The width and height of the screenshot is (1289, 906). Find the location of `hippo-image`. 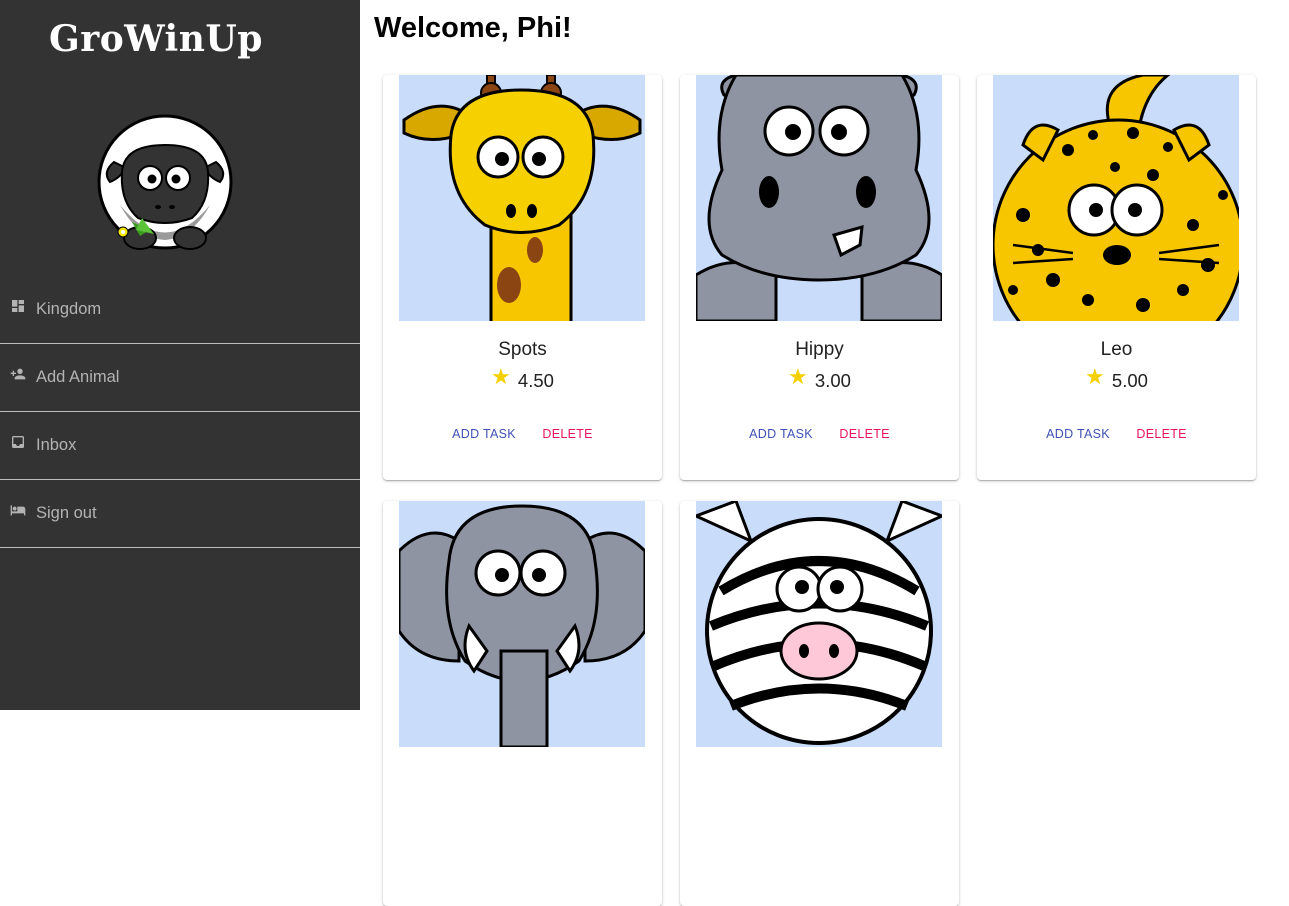

hippo-image is located at coordinates (819, 198).